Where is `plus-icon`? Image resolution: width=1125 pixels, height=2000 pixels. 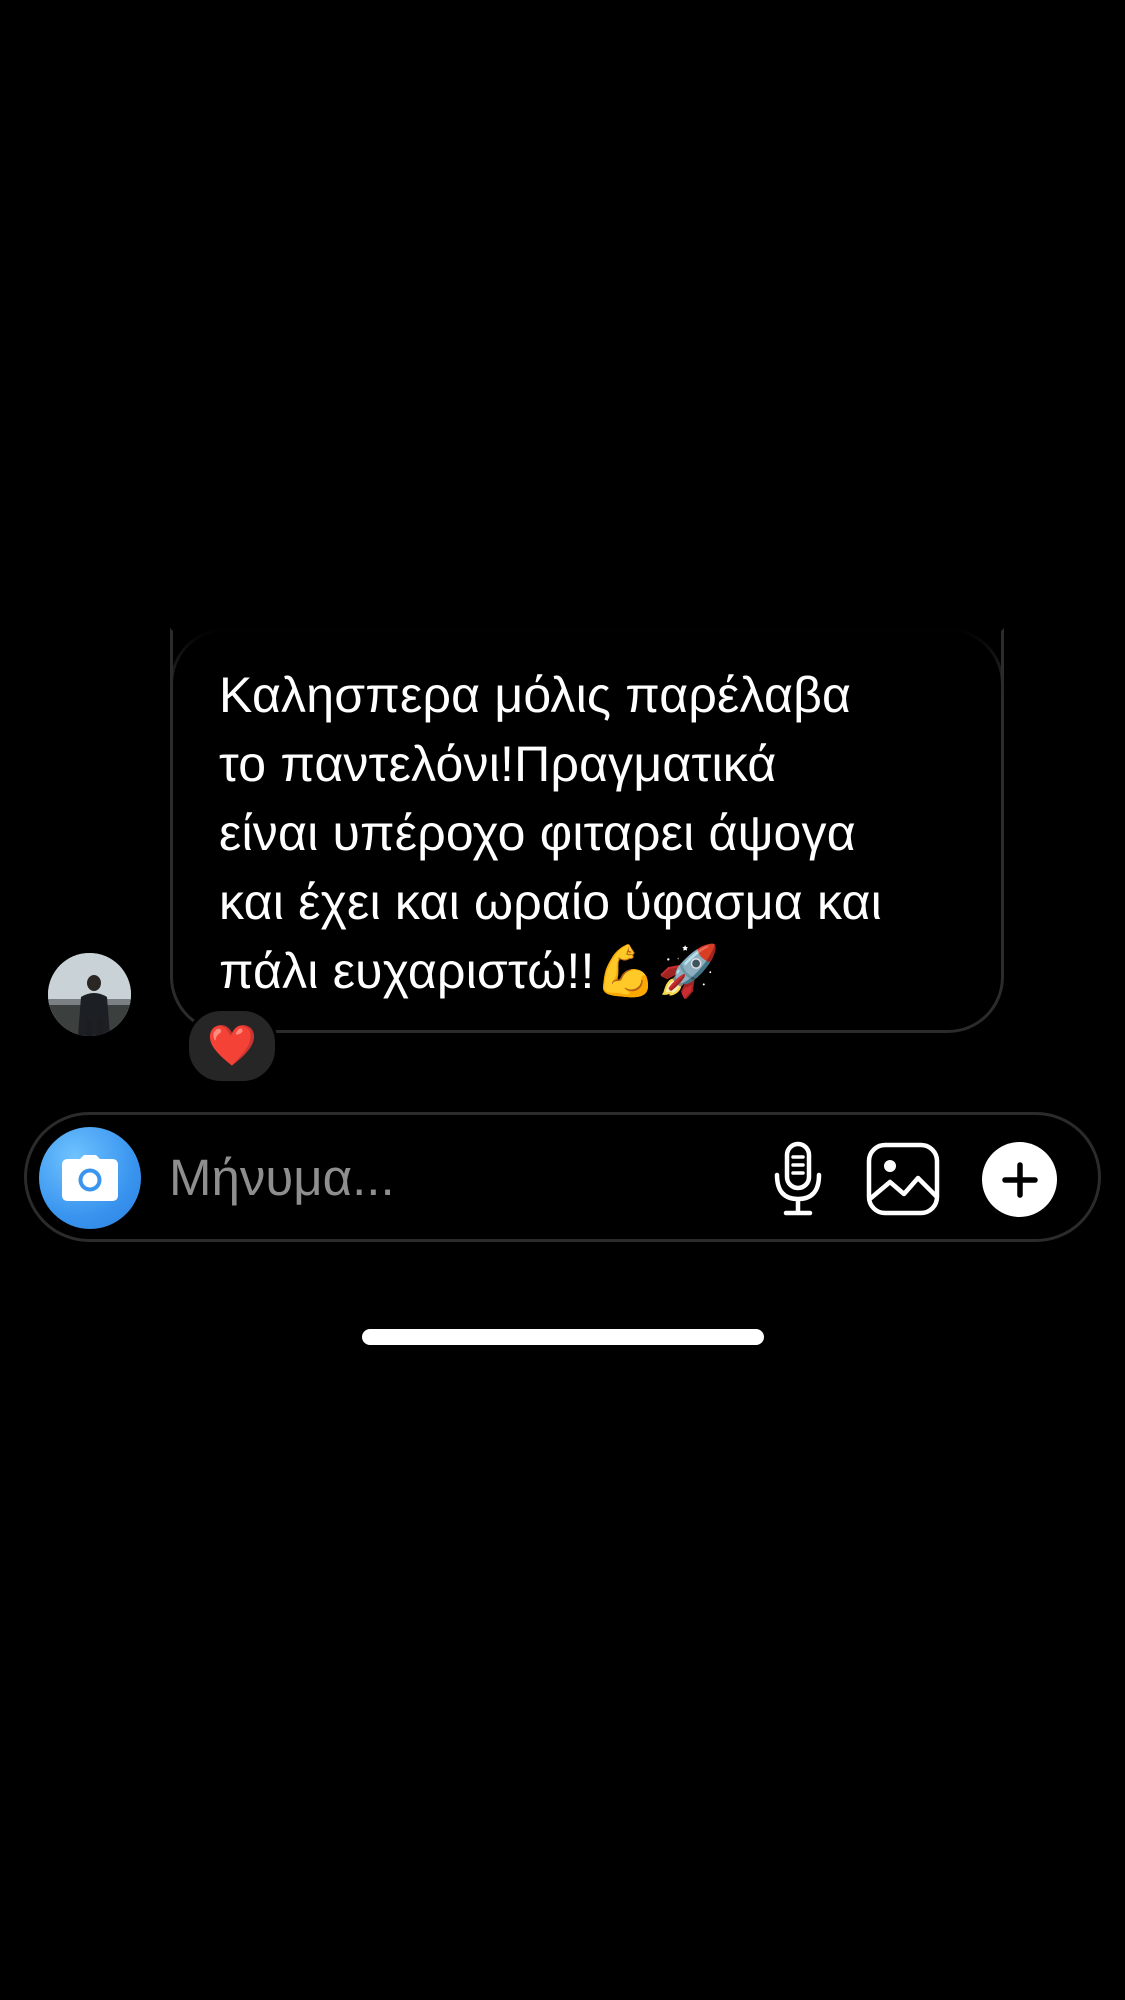 plus-icon is located at coordinates (1019, 1179).